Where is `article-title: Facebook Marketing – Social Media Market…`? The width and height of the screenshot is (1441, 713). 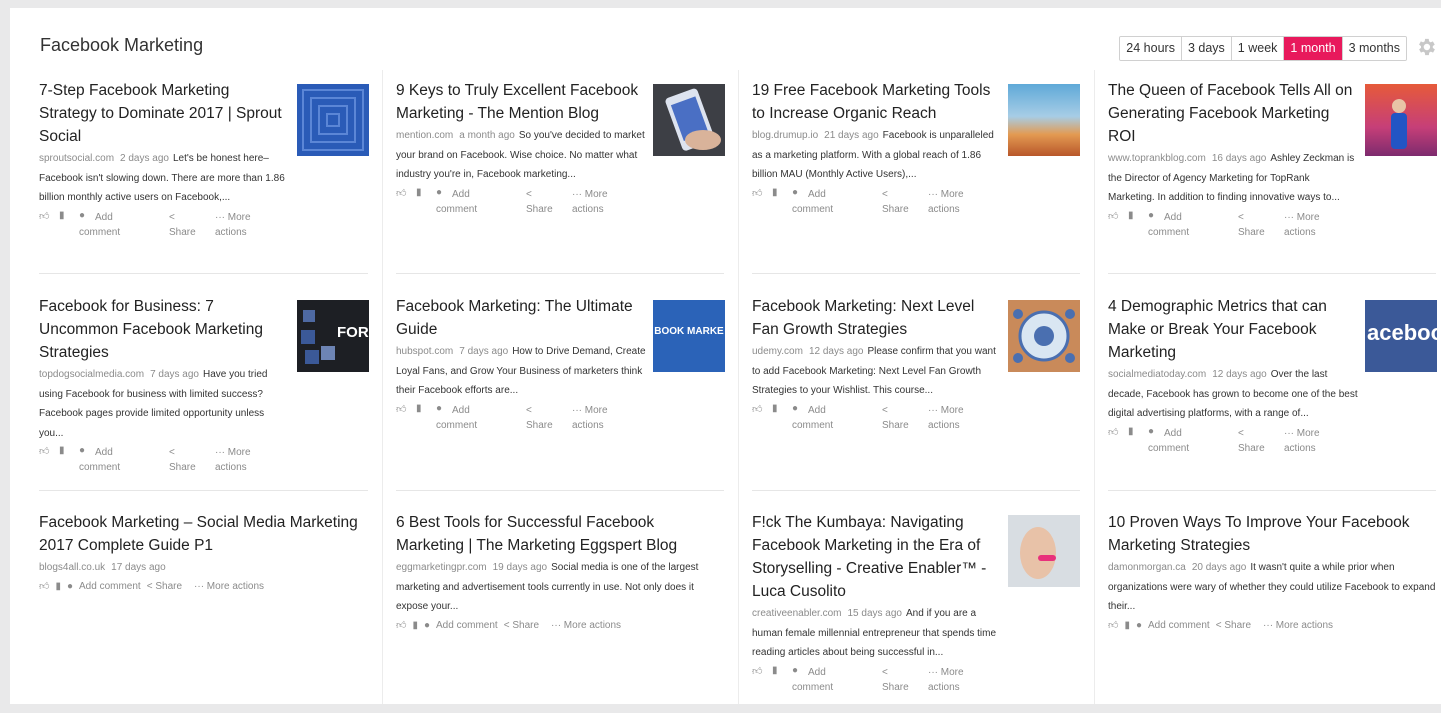 article-title: Facebook Marketing – Social Media Market… is located at coordinates (204, 534).